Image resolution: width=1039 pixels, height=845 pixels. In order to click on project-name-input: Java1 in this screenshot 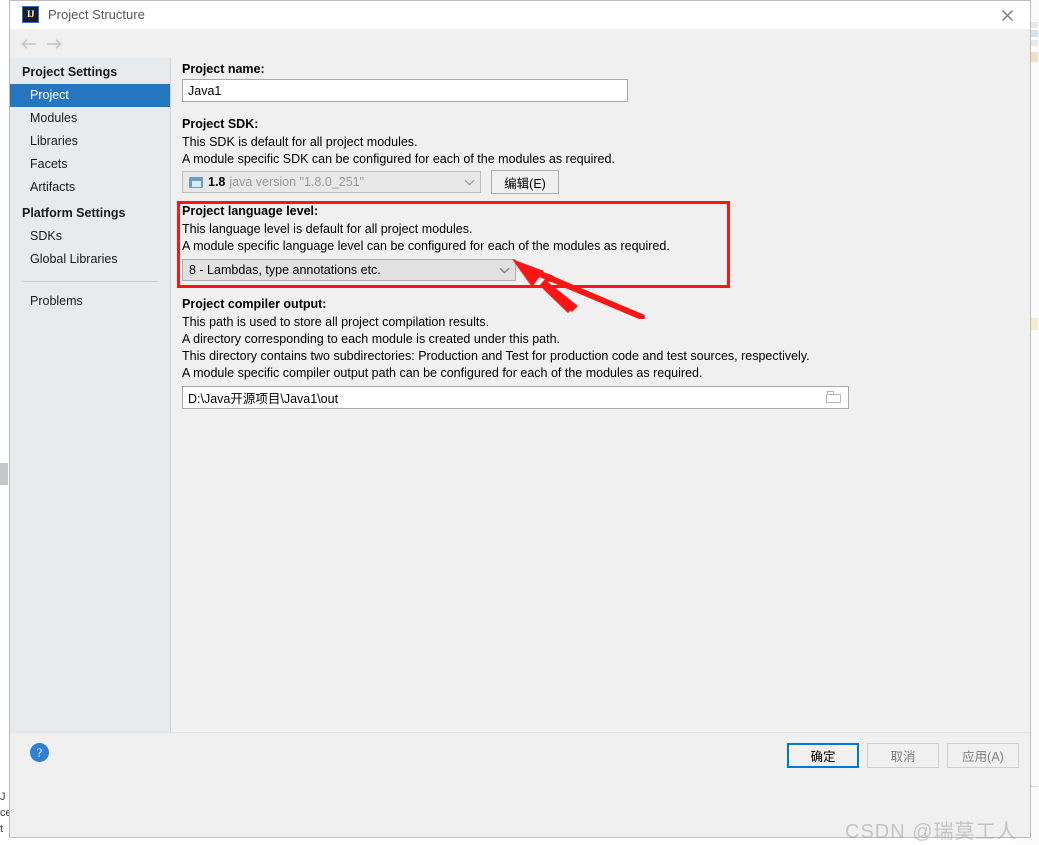, I will do `click(405, 90)`.